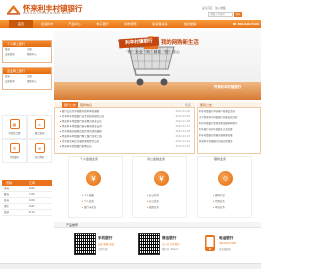  I want to click on notice-date: 2012-12-24, so click(182, 141).